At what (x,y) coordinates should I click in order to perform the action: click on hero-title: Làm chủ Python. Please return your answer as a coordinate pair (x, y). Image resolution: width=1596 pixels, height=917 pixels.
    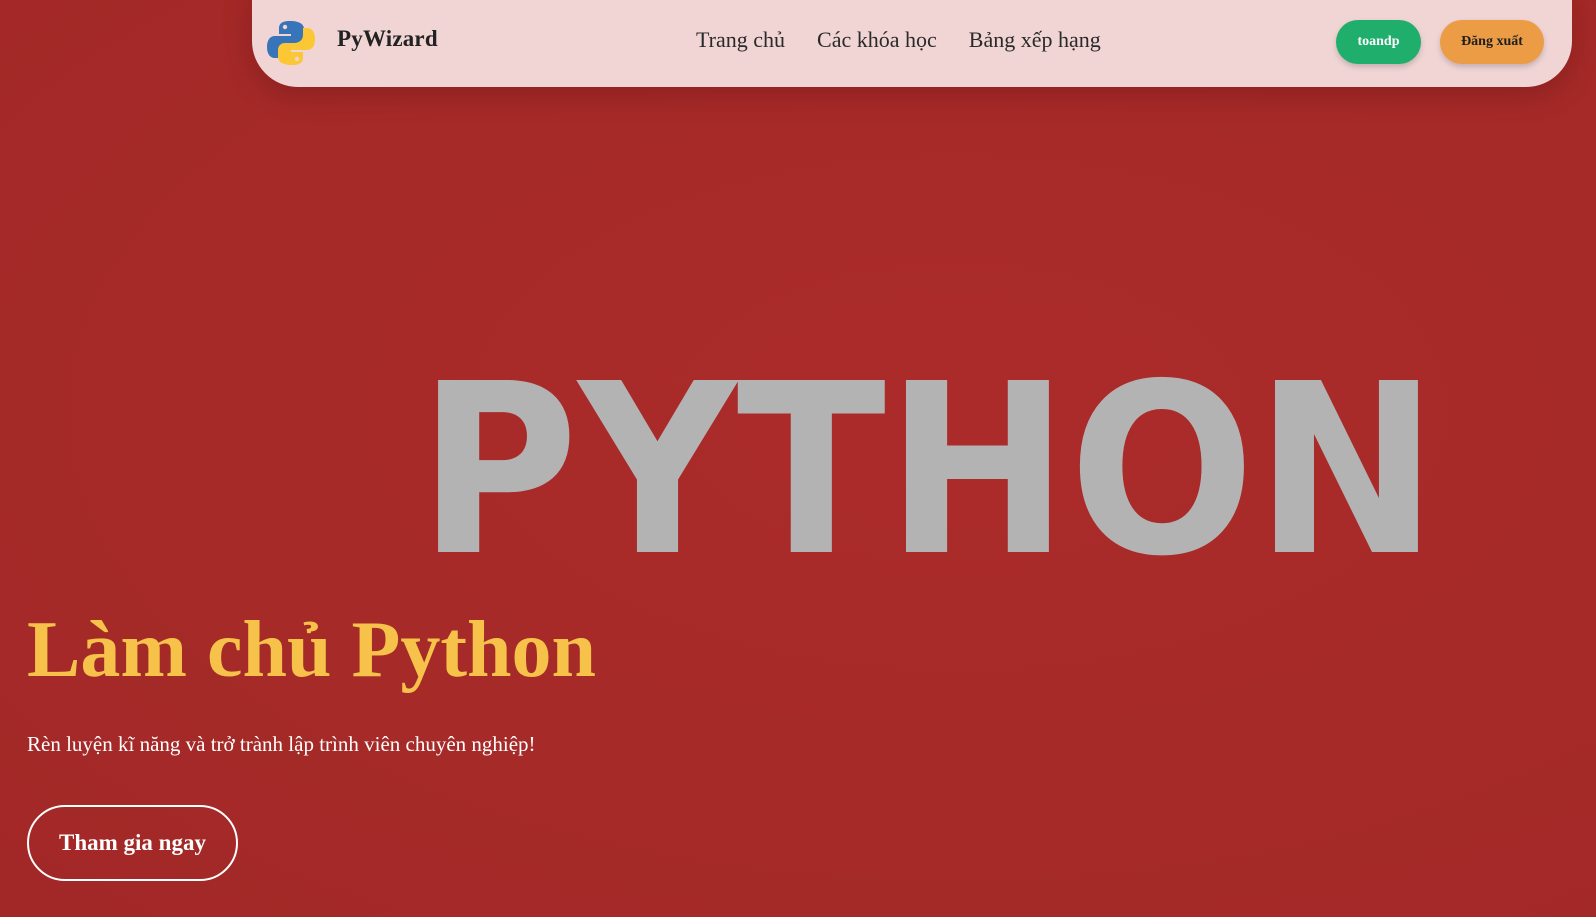
    Looking at the image, I should click on (311, 650).